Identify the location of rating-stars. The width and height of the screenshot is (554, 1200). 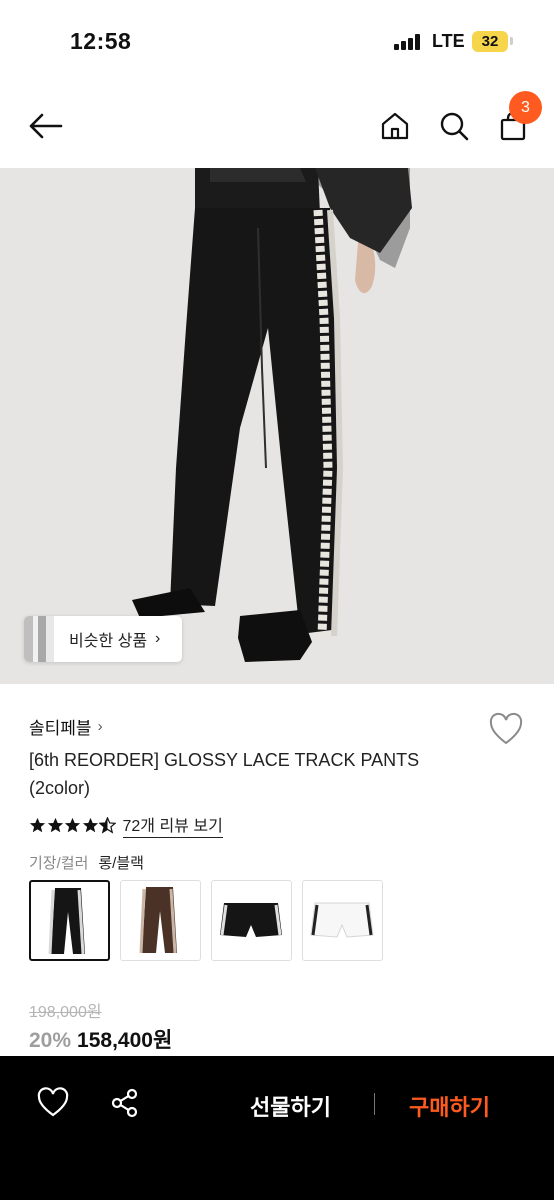
(73, 825).